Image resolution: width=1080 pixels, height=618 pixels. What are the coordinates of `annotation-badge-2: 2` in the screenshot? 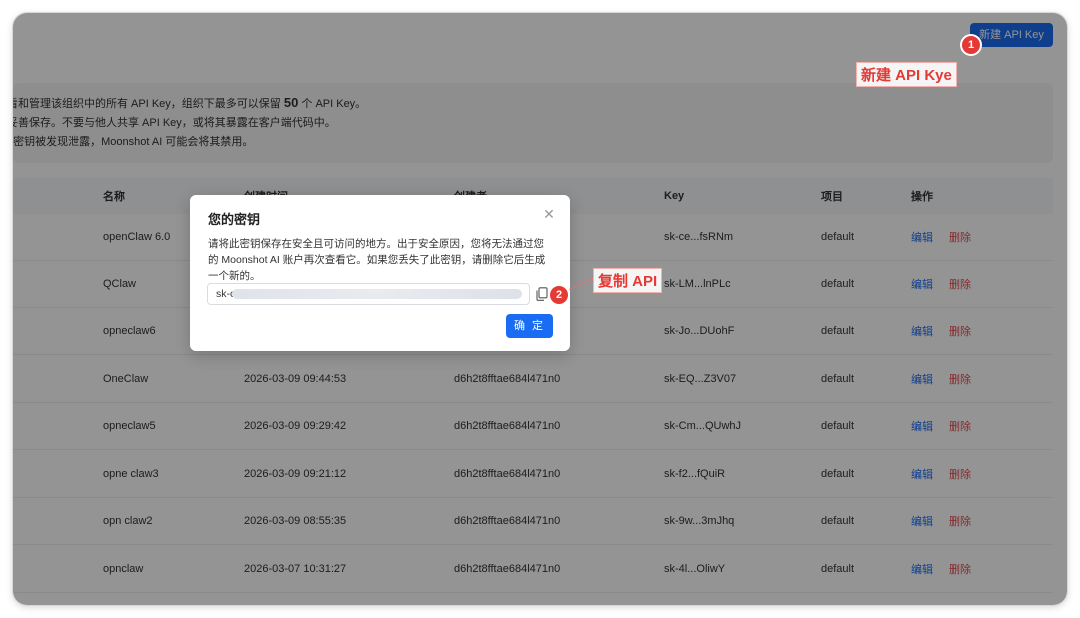 It's located at (559, 295).